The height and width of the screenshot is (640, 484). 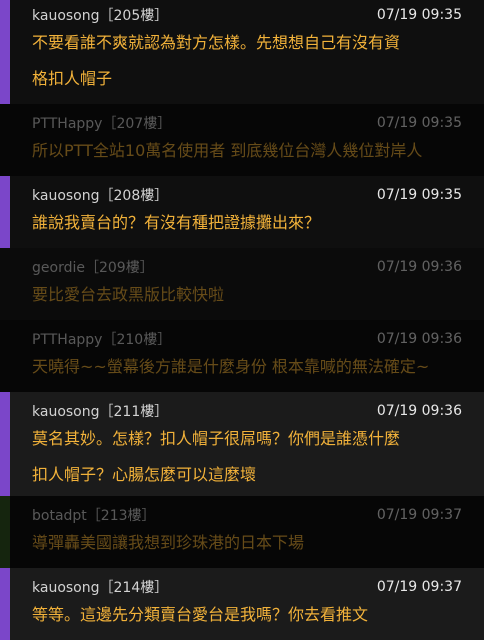 I want to click on comment-content: 不要看誰不爽就認為對方怎樣。先想想自己有沒有資 格扣人帽子, so click(x=247, y=64).